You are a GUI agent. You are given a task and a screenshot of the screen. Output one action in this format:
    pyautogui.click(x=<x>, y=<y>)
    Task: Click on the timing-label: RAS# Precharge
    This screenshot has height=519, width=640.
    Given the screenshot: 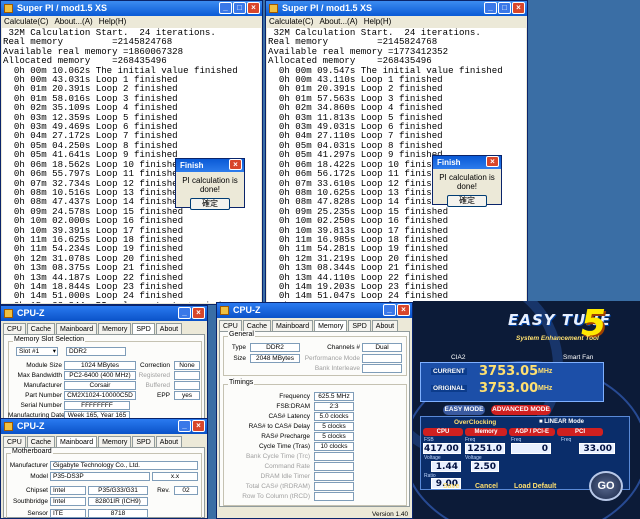 What is the action you would take?
    pyautogui.click(x=285, y=436)
    